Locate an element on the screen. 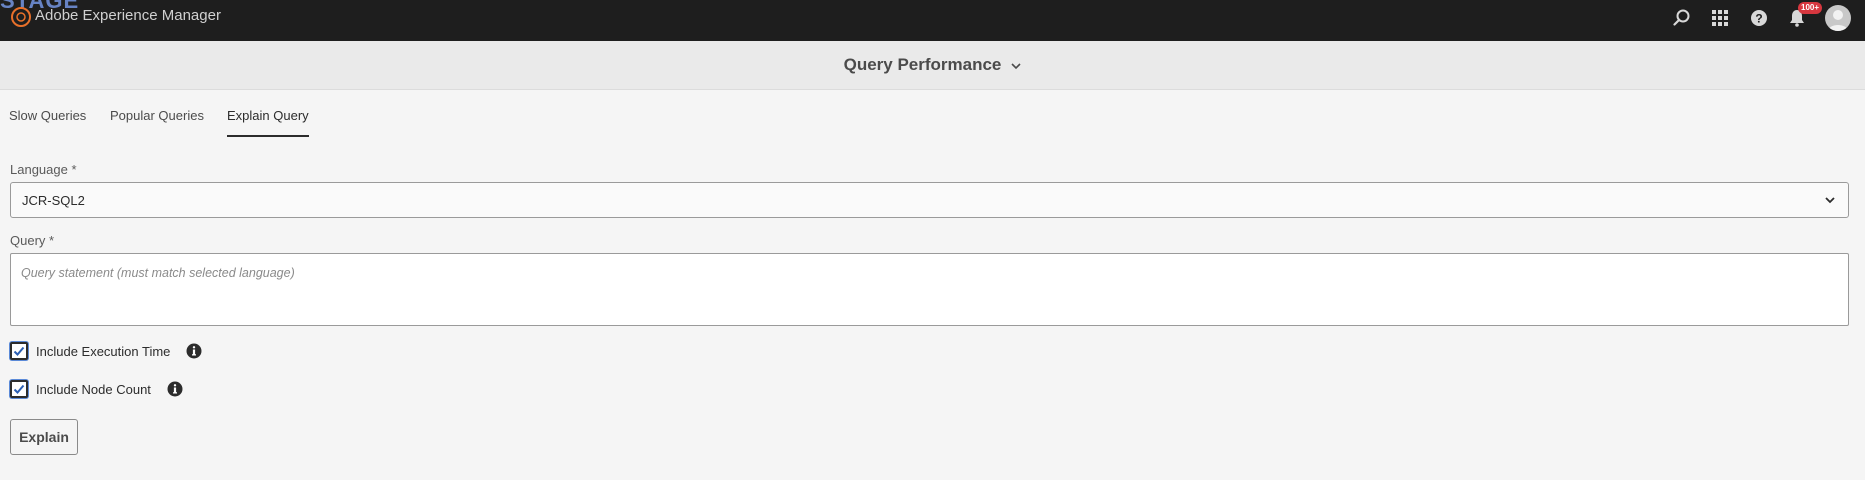 The image size is (1865, 480). include-node-count-label: Include Node Count is located at coordinates (93, 389).